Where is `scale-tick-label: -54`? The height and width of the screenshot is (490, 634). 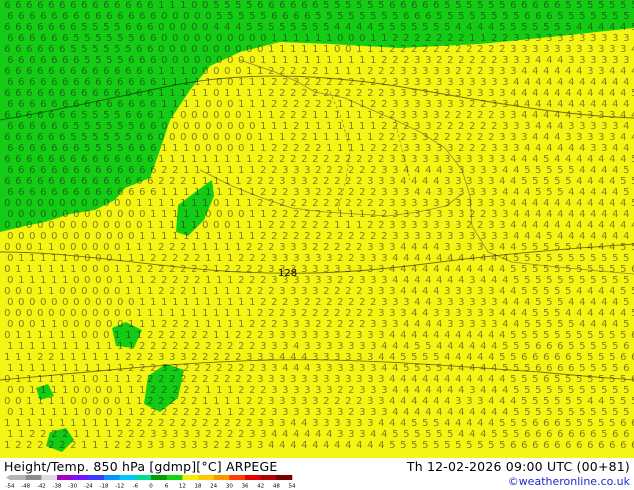 scale-tick-label: -54 is located at coordinates (10, 487).